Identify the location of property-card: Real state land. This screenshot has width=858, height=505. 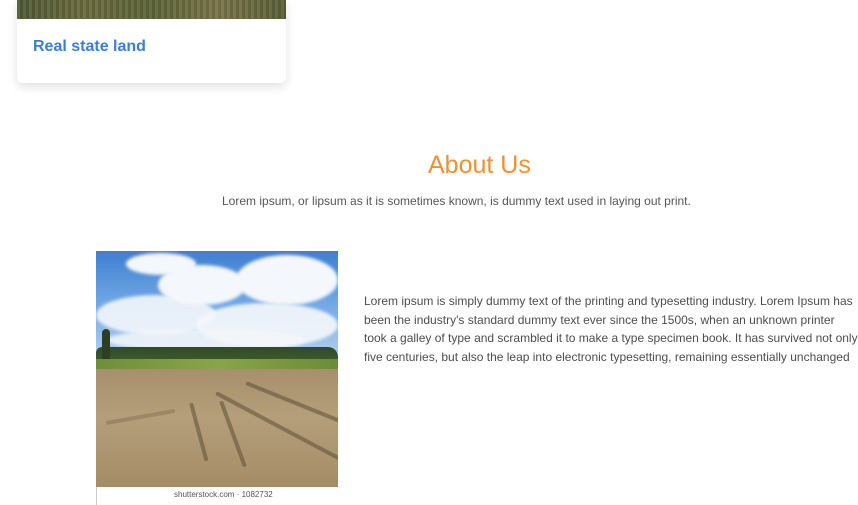
(151, 41).